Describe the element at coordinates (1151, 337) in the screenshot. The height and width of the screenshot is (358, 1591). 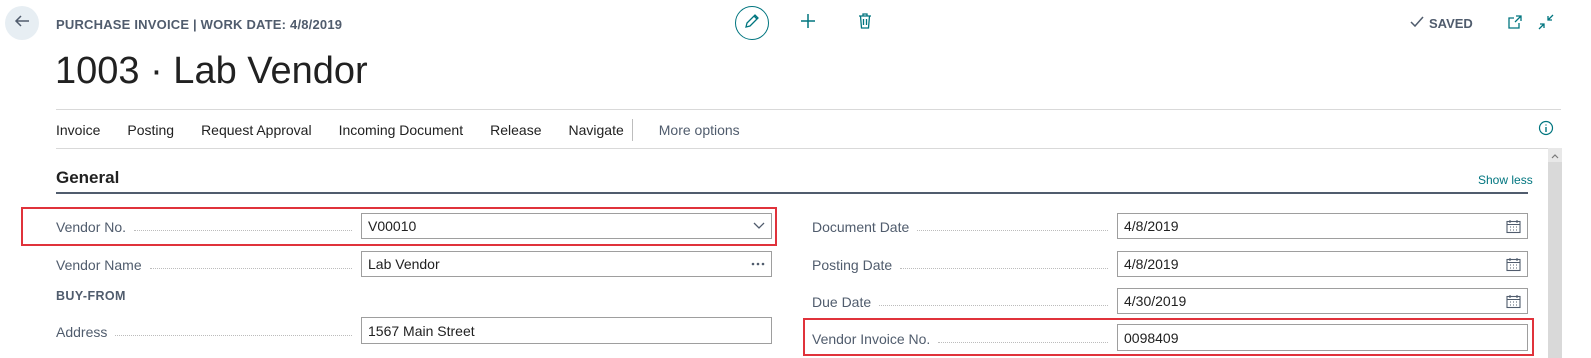
I see `vendor-invoice-no-value: 0098409` at that location.